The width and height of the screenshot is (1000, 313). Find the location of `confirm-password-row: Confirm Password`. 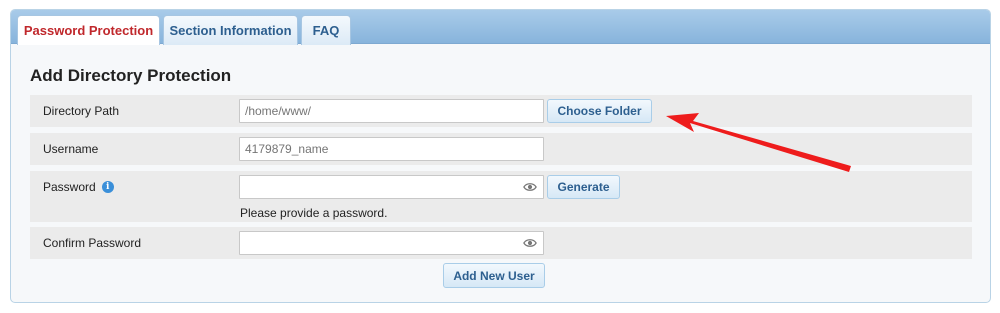

confirm-password-row: Confirm Password is located at coordinates (501, 243).